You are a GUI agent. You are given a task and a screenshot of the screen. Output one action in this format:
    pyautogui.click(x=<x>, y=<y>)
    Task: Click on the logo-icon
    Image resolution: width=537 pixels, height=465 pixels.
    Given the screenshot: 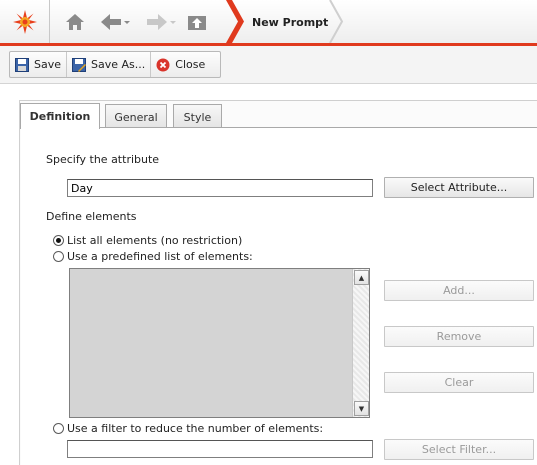 What is the action you would take?
    pyautogui.click(x=25, y=21)
    